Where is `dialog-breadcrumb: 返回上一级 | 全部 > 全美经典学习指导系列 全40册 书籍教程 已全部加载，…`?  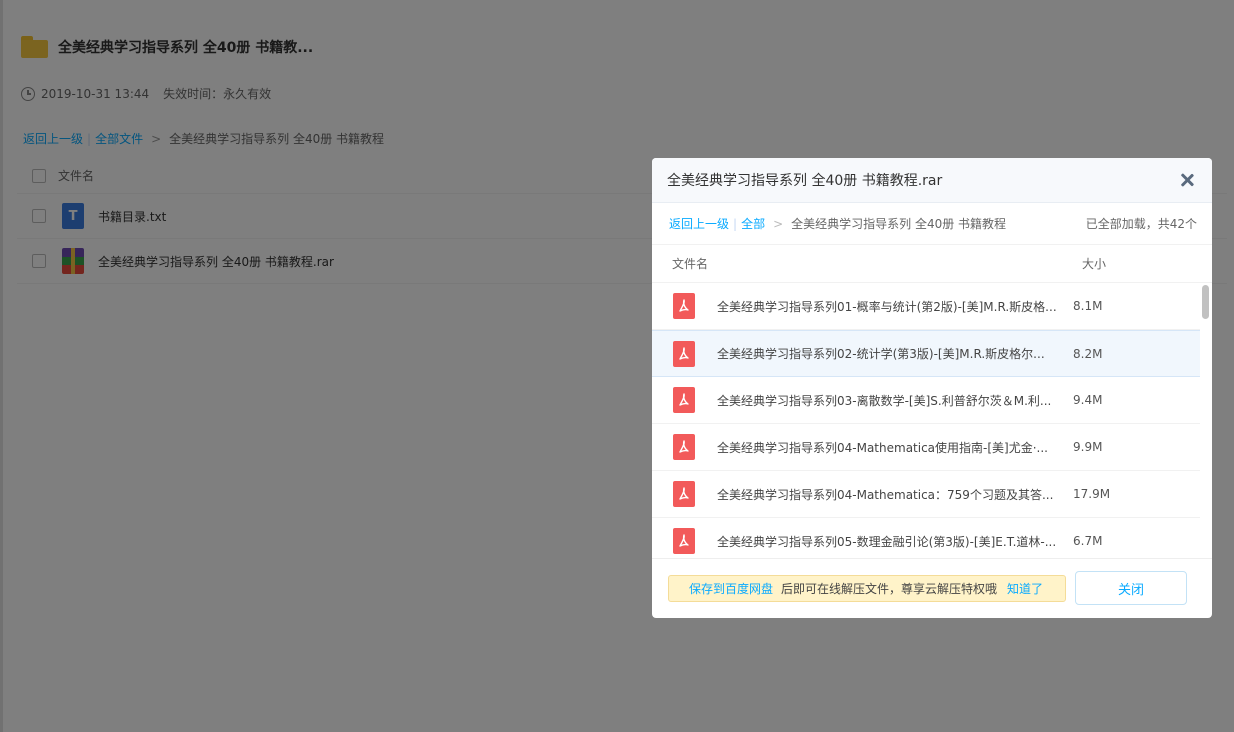 dialog-breadcrumb: 返回上一级 | 全部 > 全美经典学习指导系列 全40册 书籍教程 已全部加载，… is located at coordinates (932, 224).